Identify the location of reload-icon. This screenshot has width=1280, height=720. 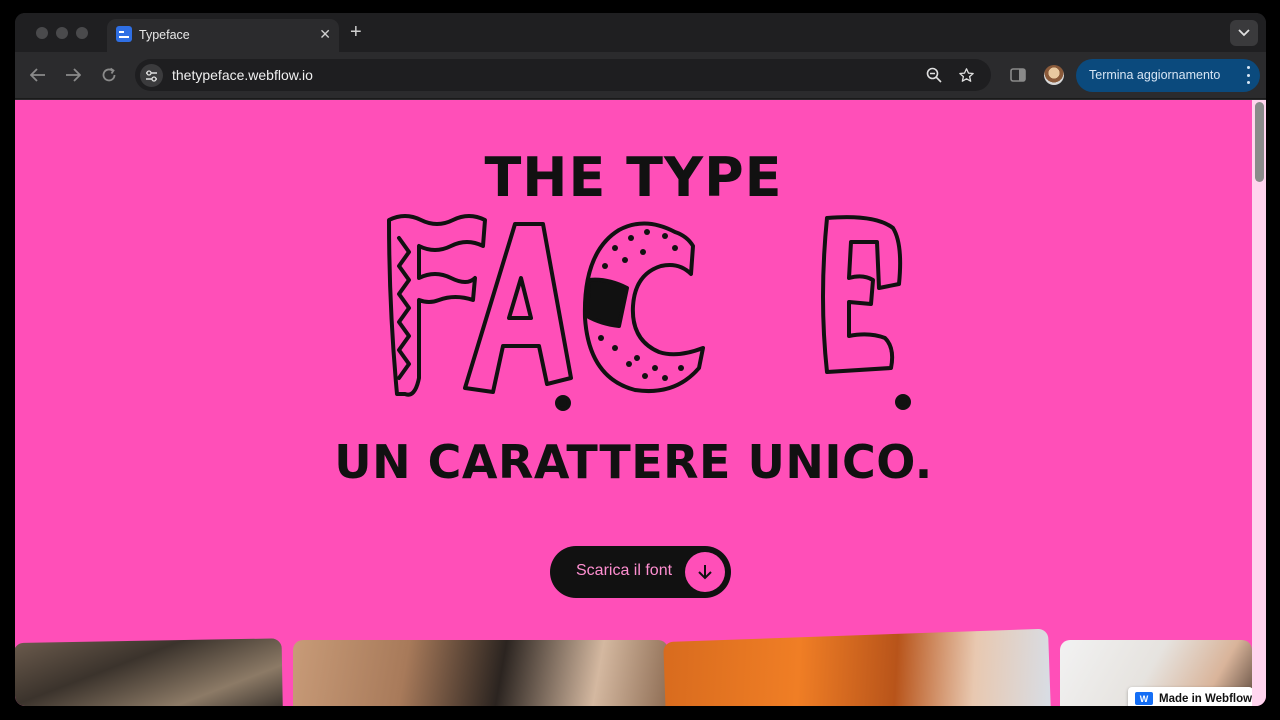
(109, 74).